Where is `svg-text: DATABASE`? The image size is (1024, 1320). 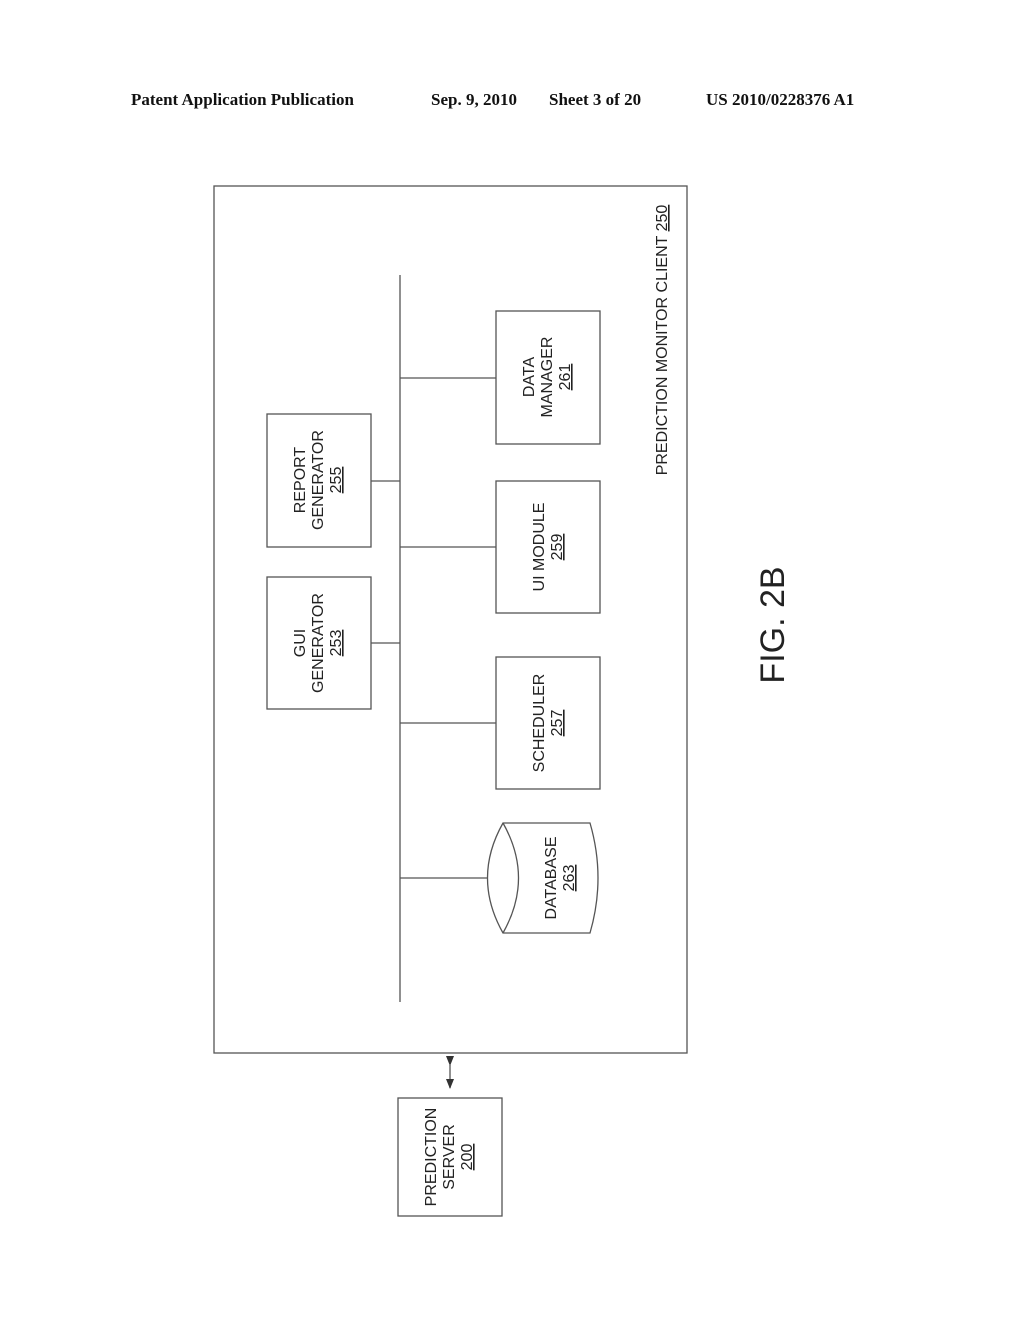 svg-text: DATABASE is located at coordinates (551, 878).